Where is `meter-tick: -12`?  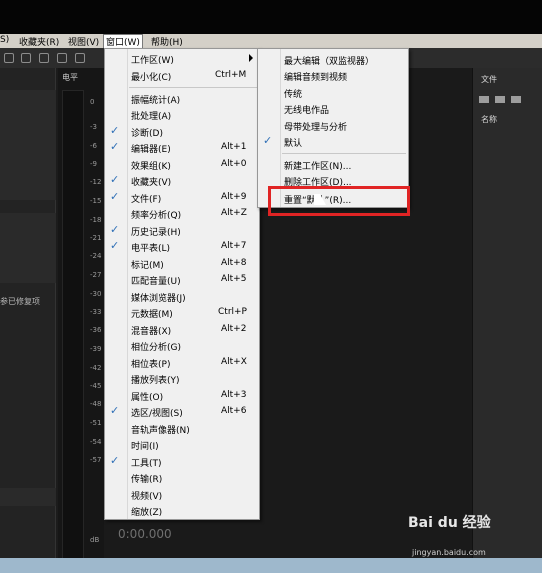
meter-tick: -12 is located at coordinates (96, 182).